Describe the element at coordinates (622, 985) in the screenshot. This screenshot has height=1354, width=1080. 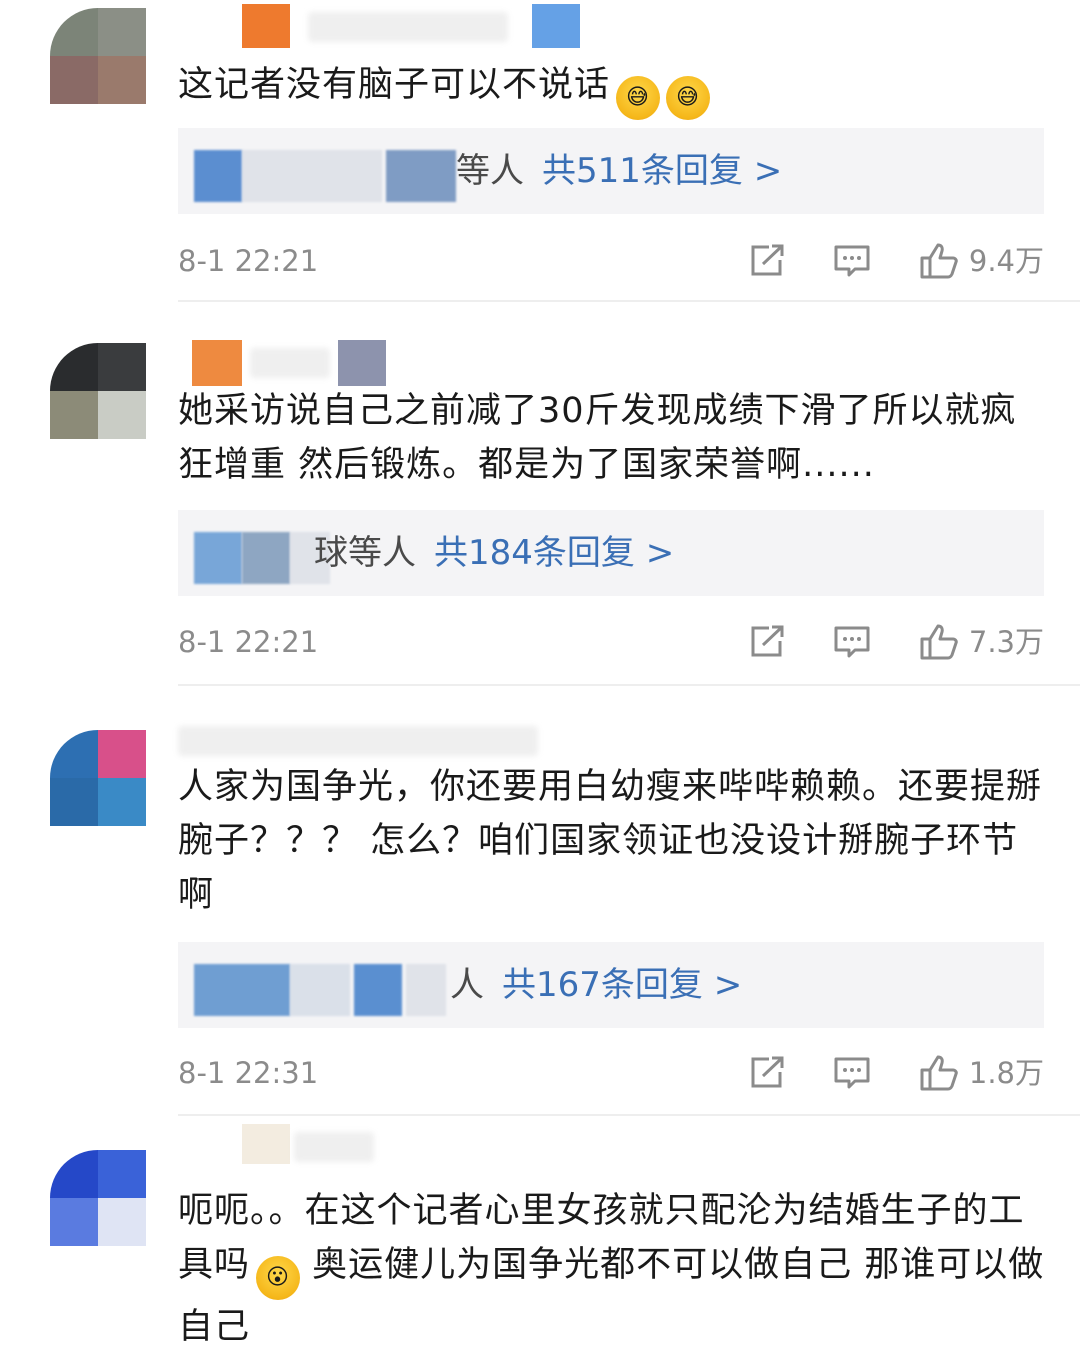
I see `view-replies-link: 共167条回复 >` at that location.